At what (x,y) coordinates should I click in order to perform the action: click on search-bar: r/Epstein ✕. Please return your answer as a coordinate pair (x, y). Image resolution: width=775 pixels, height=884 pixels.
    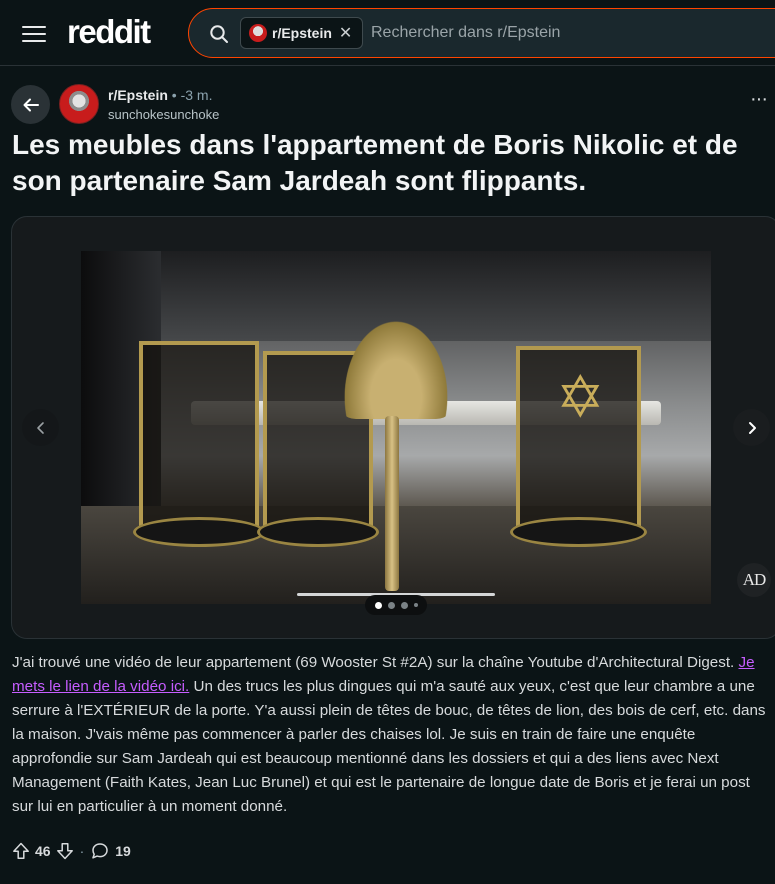
    Looking at the image, I should click on (481, 33).